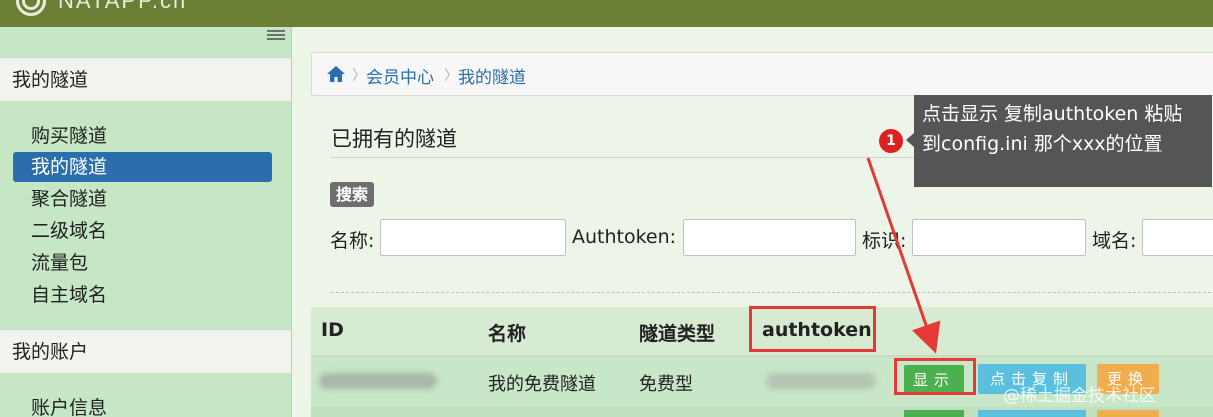 The width and height of the screenshot is (1213, 417). What do you see at coordinates (492, 75) in the screenshot?
I see `breadcrumb-my-tunnels: 我的隧道` at bounding box center [492, 75].